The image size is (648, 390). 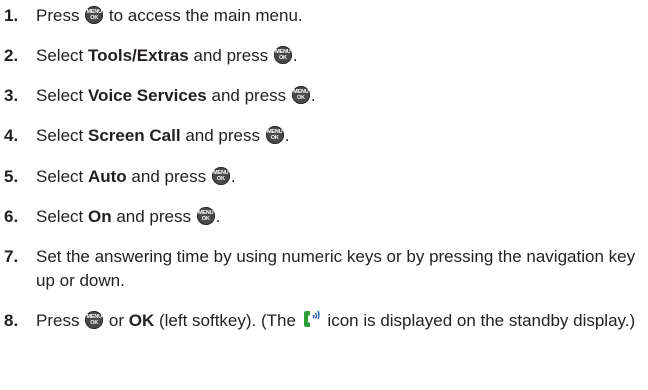 I want to click on step-text: Select Tools/Extras and press MENU OK., so click(x=338, y=56).